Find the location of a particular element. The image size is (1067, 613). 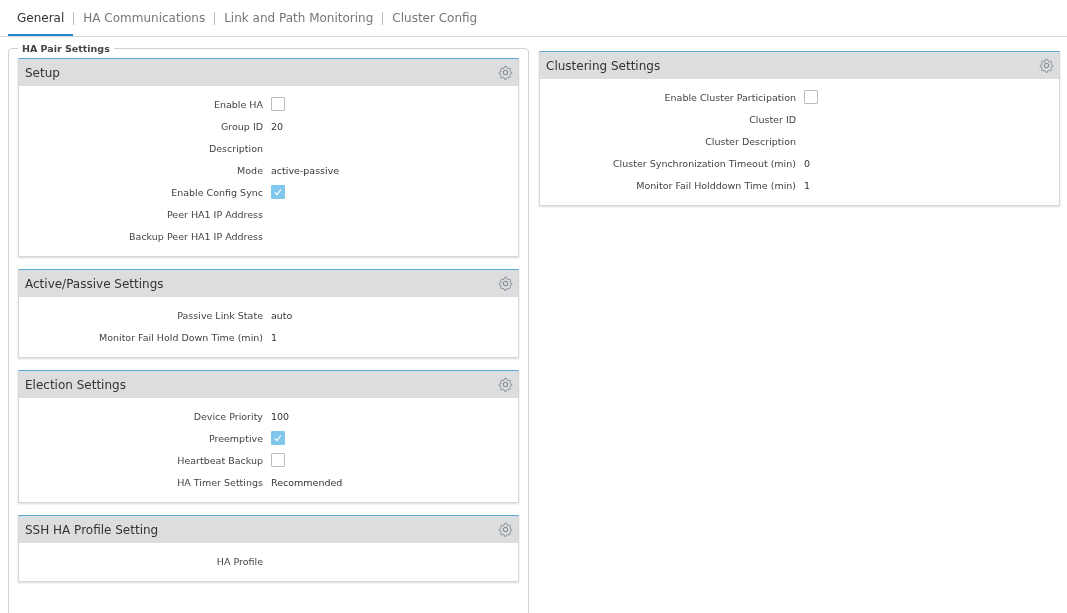

field-label: Cluster ID is located at coordinates (772, 119).